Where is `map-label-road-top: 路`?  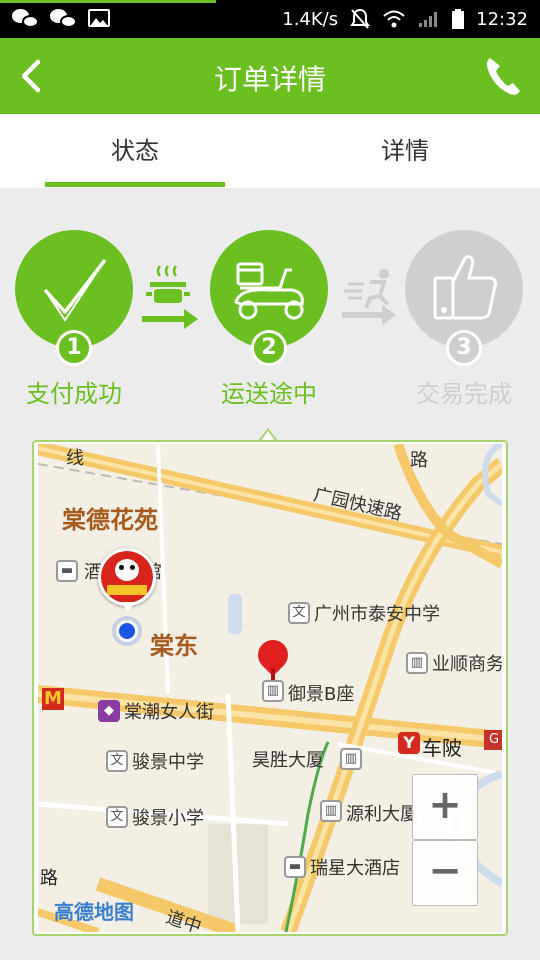
map-label-road-top: 路 is located at coordinates (419, 460).